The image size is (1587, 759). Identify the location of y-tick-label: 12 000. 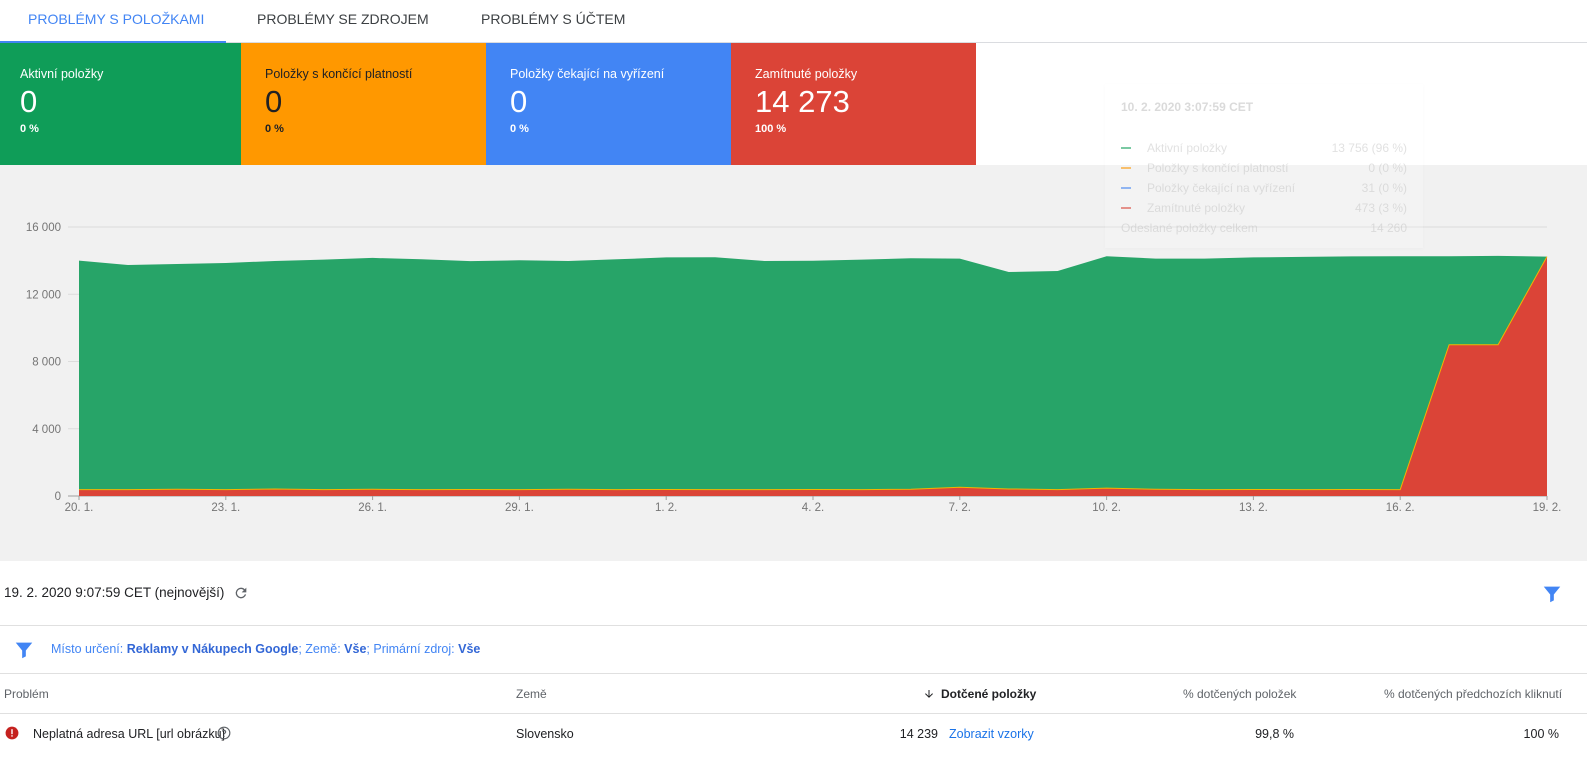
(43, 295).